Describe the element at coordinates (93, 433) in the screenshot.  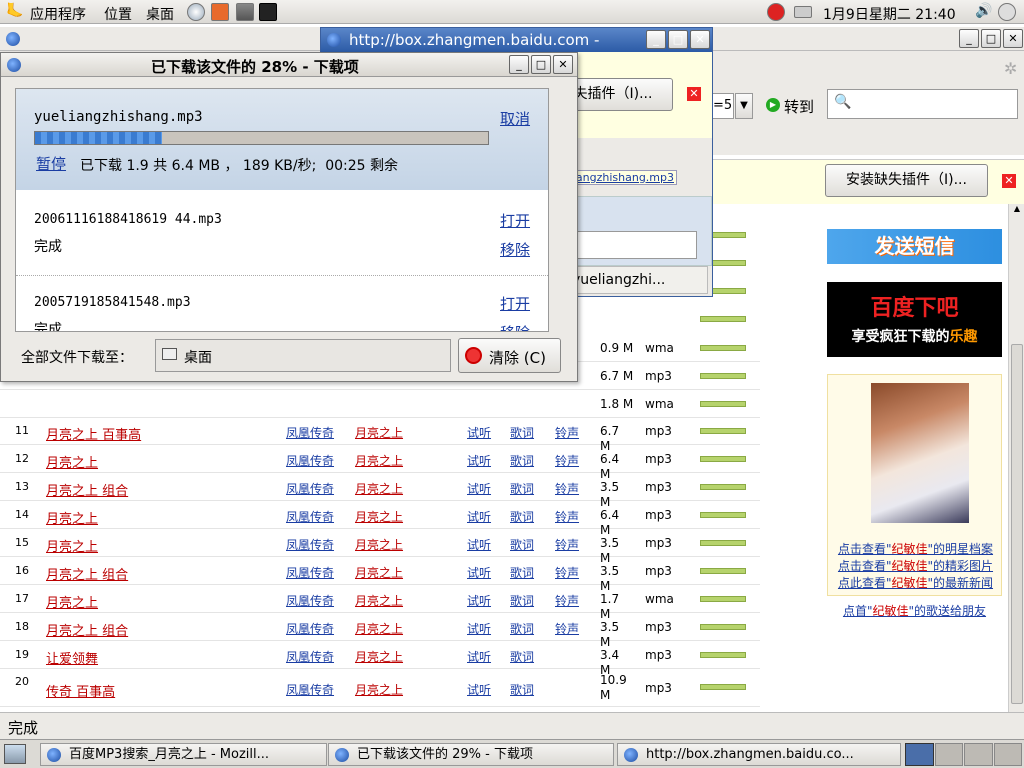
I see `song-link: 月亮之上 百事高` at that location.